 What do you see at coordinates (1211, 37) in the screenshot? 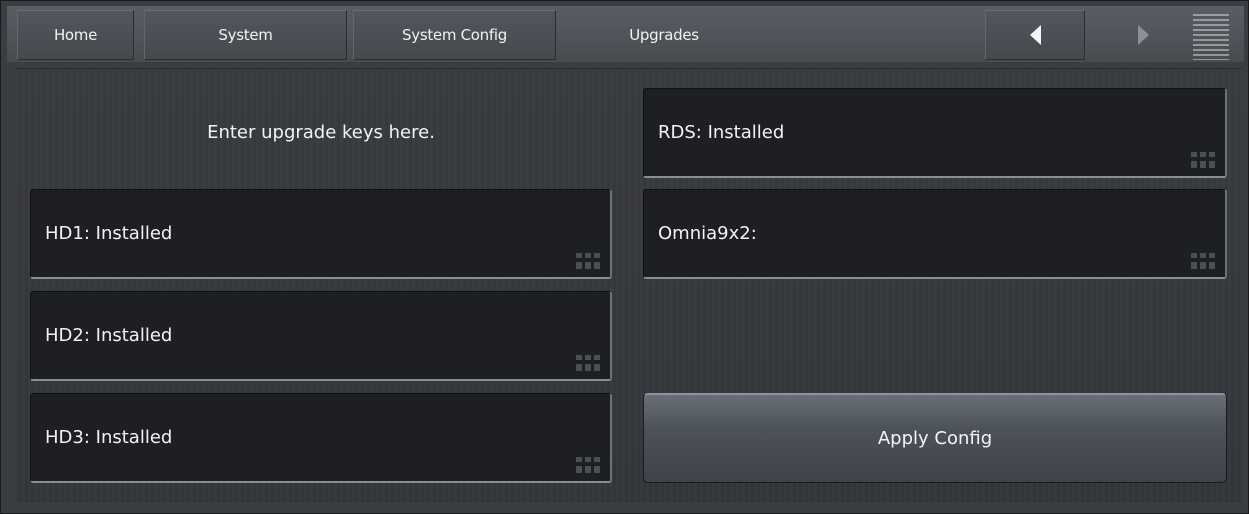
I see `menu-icon` at bounding box center [1211, 37].